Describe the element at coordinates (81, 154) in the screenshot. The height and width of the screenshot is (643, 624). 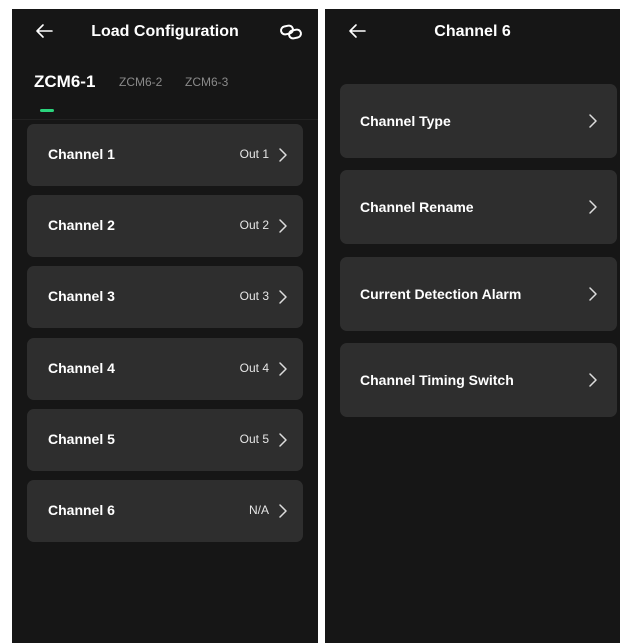
I see `channel-label: Channel 1` at that location.